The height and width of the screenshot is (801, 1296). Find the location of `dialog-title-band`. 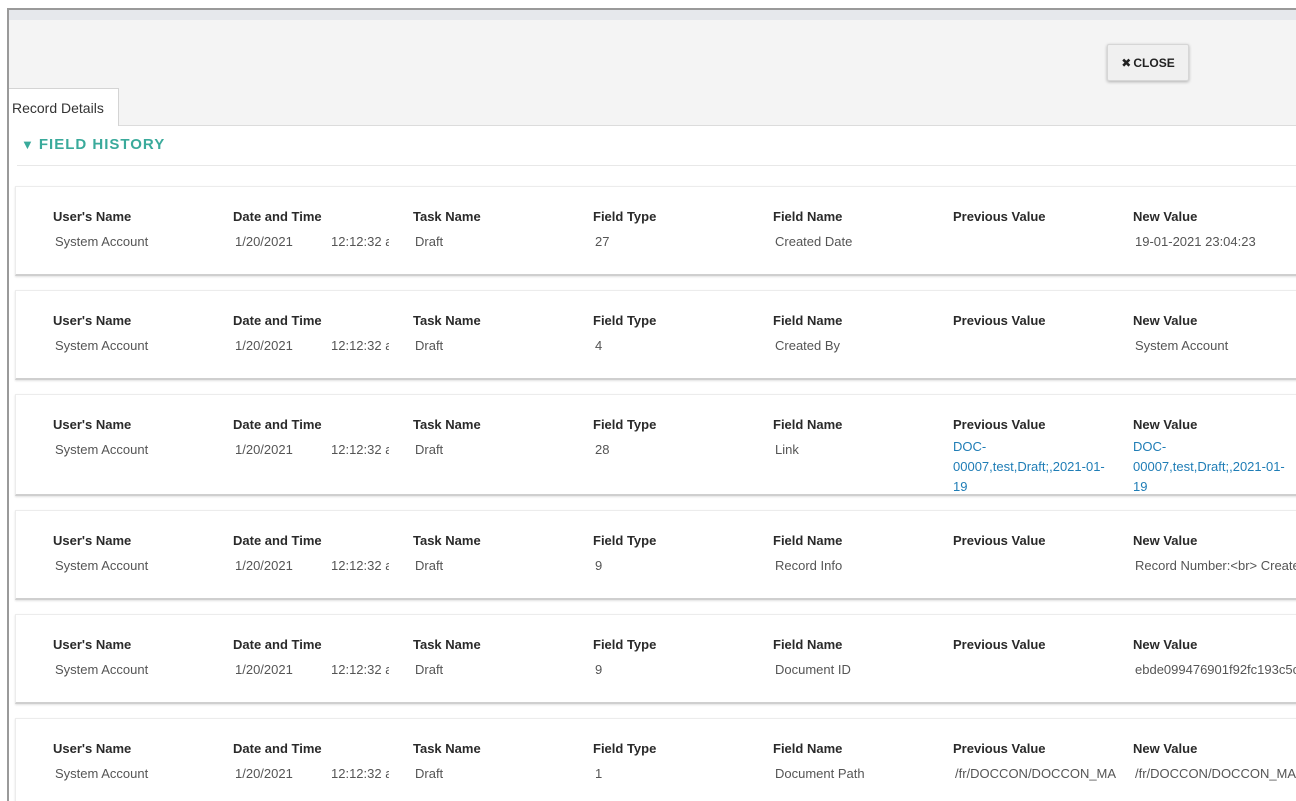

dialog-title-band is located at coordinates (652, 15).